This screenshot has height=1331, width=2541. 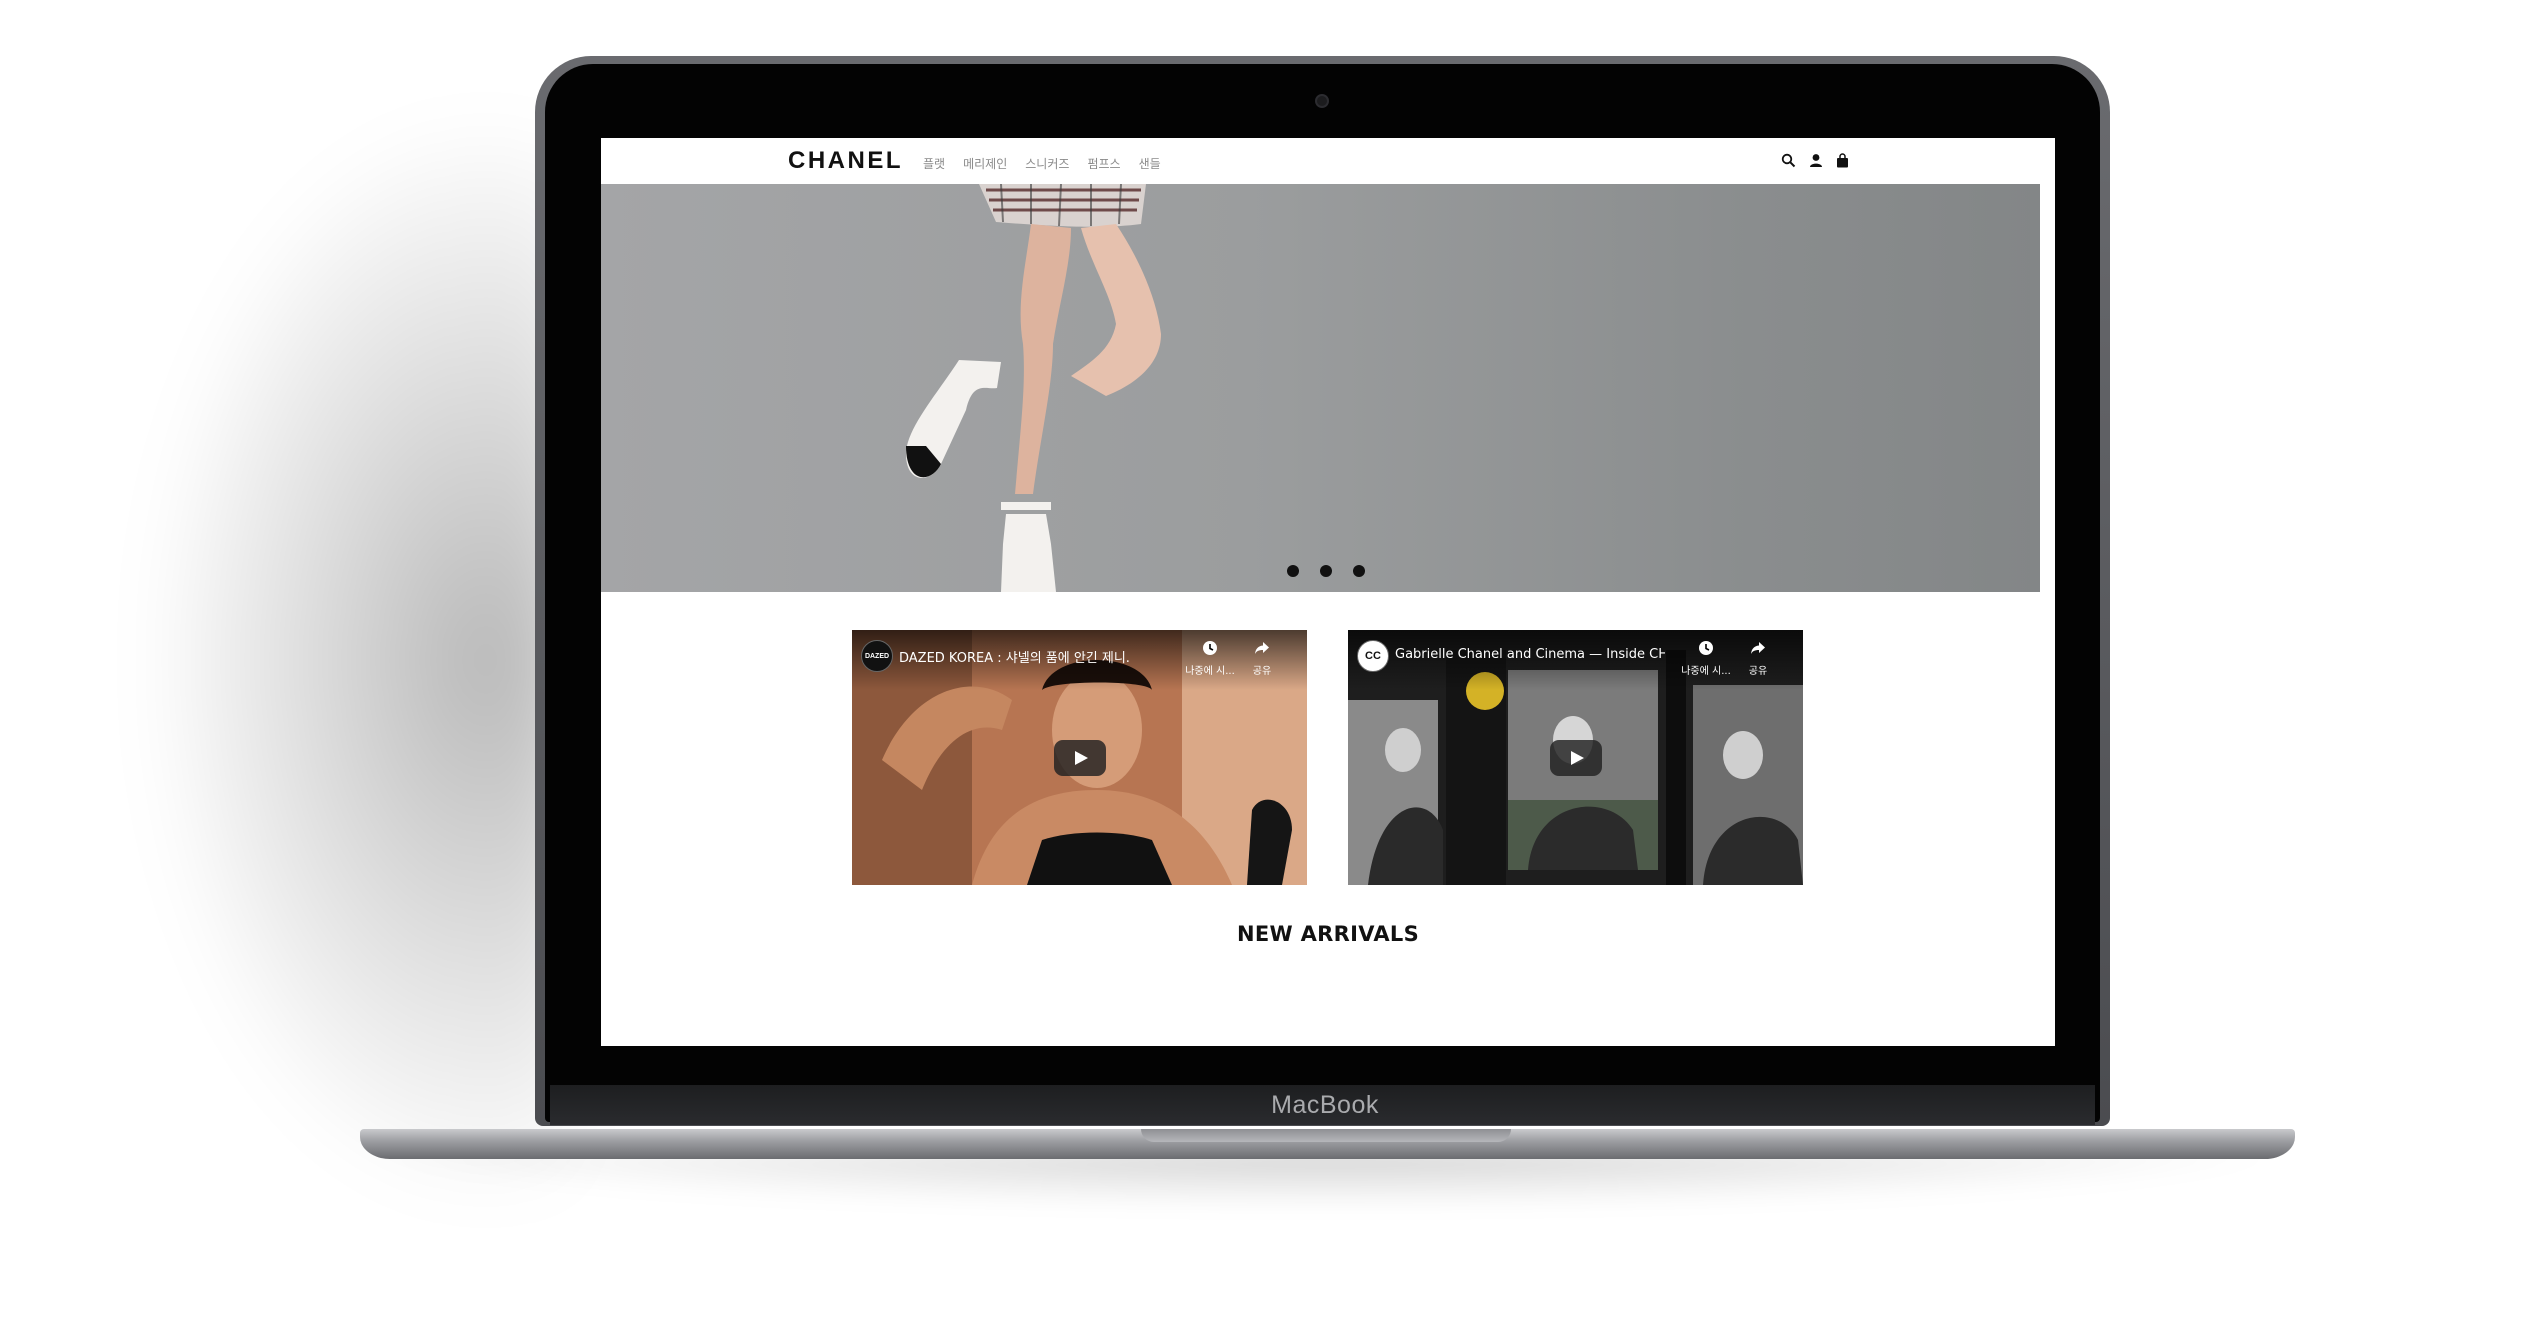 What do you see at coordinates (1373, 656) in the screenshot?
I see `channel-avatar: CC` at bounding box center [1373, 656].